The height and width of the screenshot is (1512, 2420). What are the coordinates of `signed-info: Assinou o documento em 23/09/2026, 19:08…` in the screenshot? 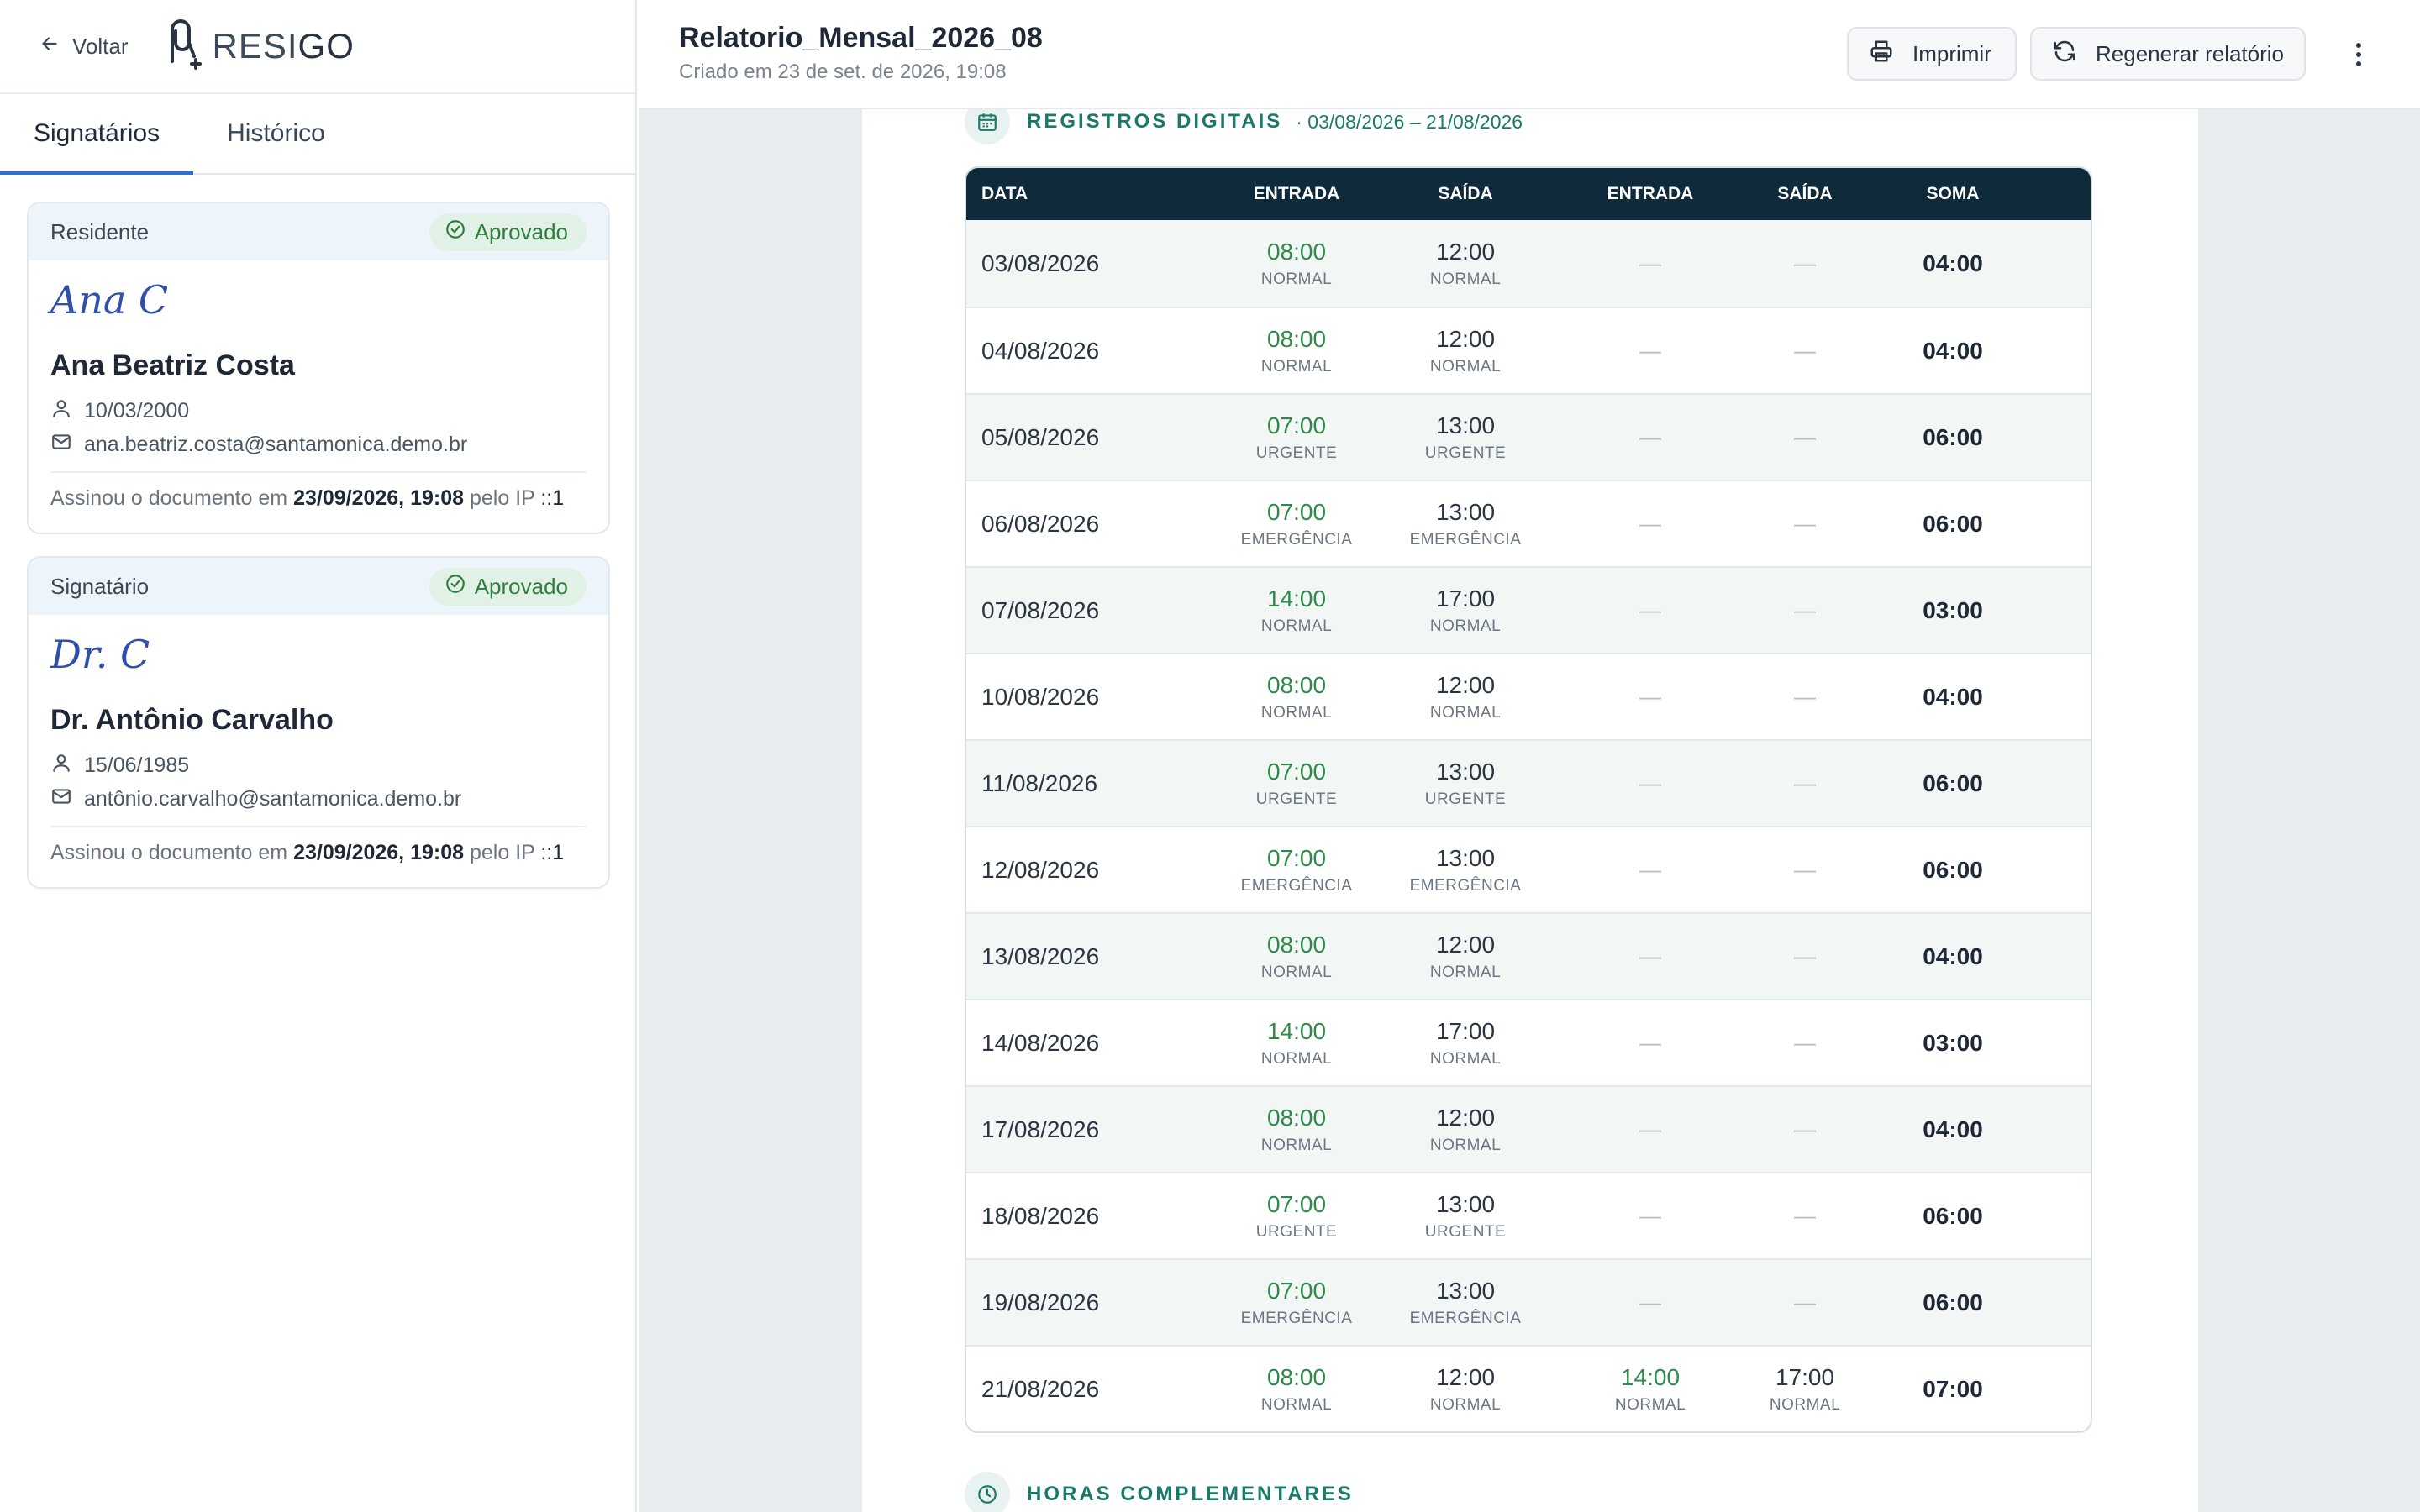 It's located at (307, 852).